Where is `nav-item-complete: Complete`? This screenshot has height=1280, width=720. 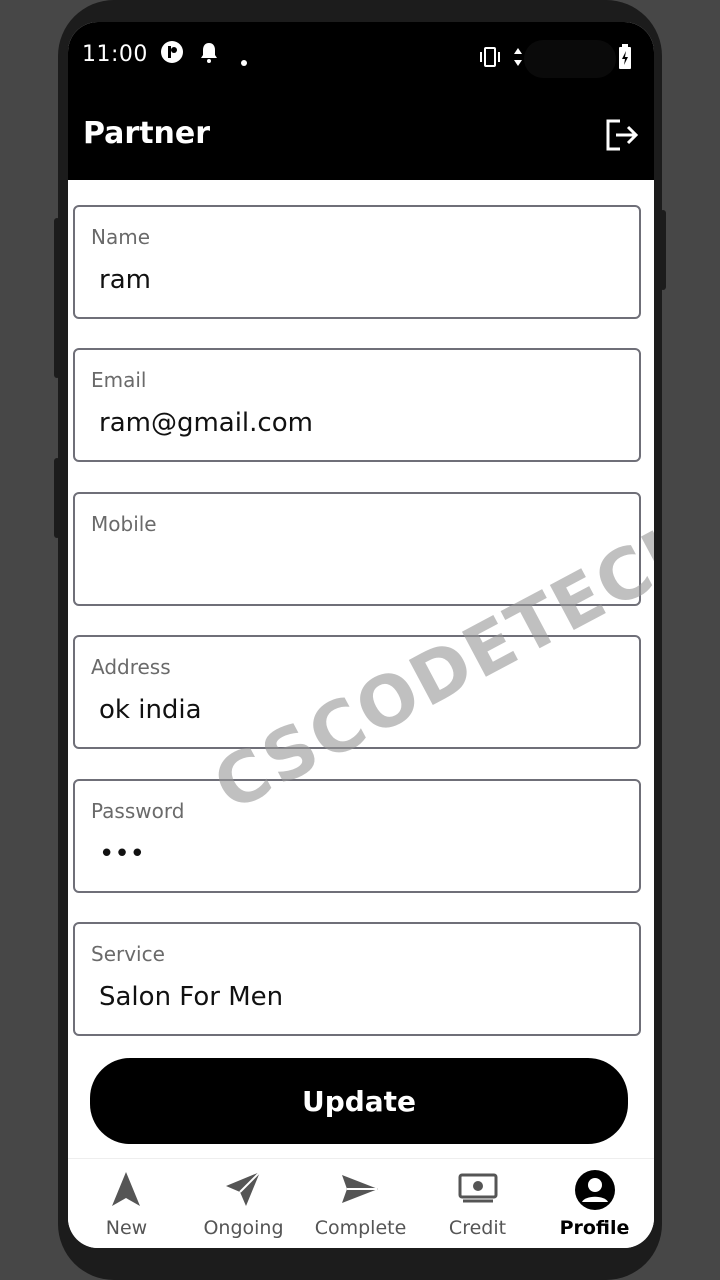
nav-item-complete: Complete is located at coordinates (360, 1203).